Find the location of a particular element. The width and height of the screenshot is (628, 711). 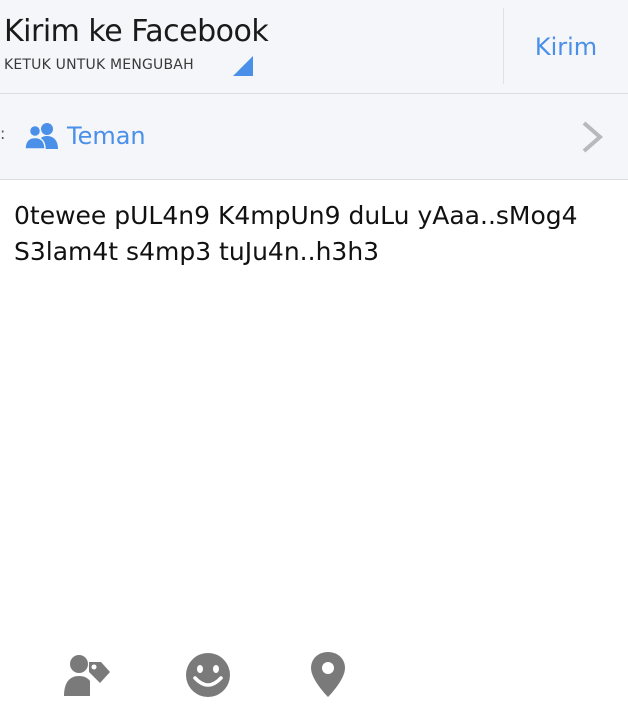

dropdown-triangle-icon is located at coordinates (243, 66).